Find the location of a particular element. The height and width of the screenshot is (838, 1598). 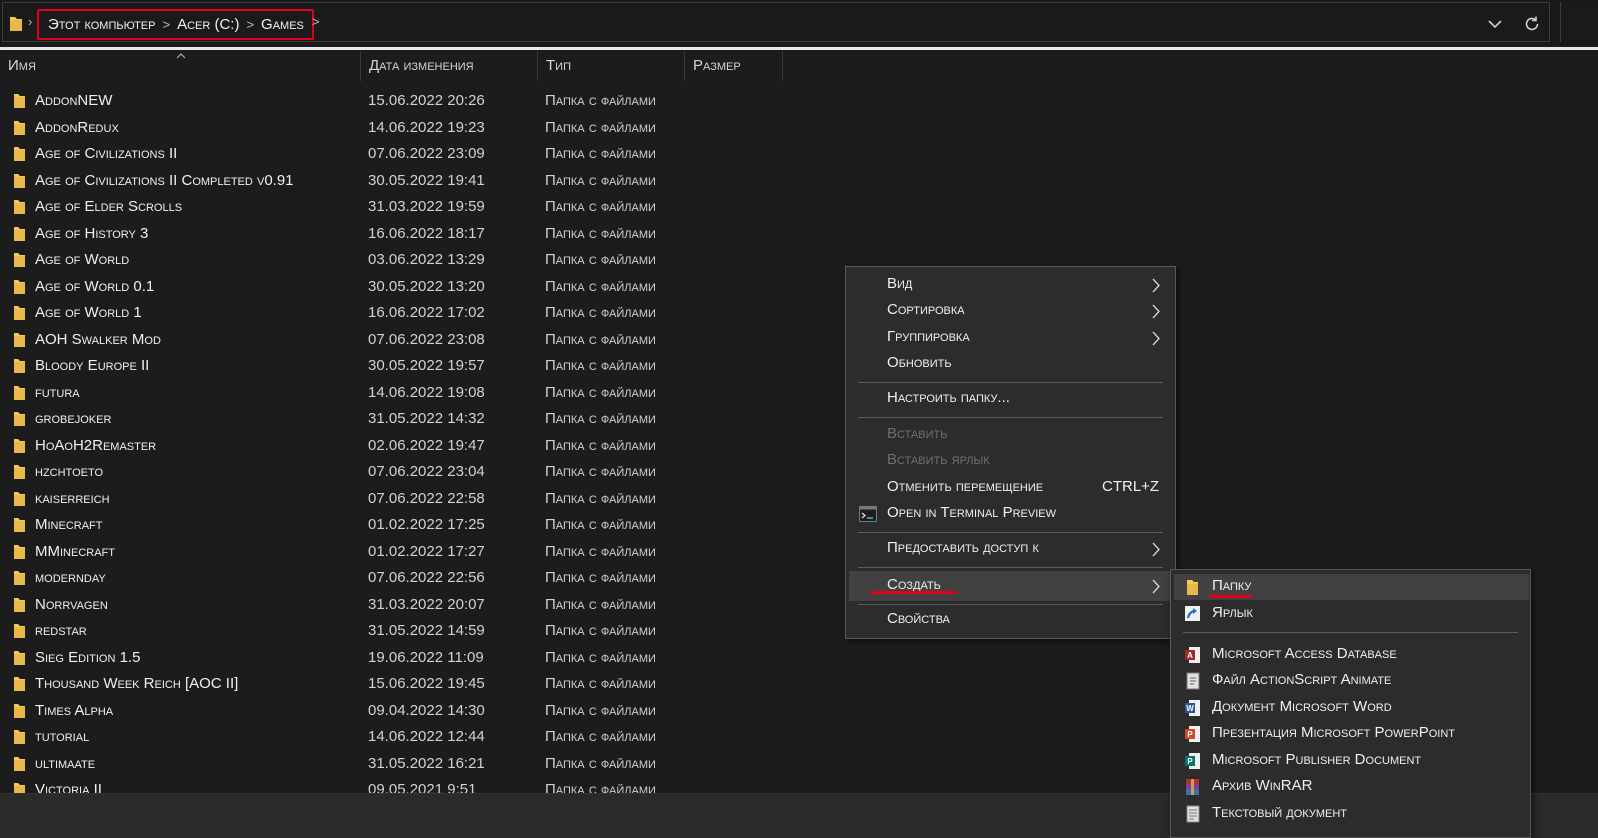

column-header-date: Дата изменения is located at coordinates (449, 66).